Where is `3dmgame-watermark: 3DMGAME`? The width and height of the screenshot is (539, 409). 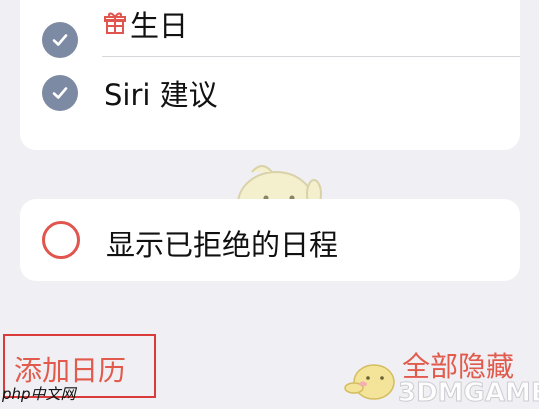
3dmgame-watermark: 3DMGAME is located at coordinates (468, 393).